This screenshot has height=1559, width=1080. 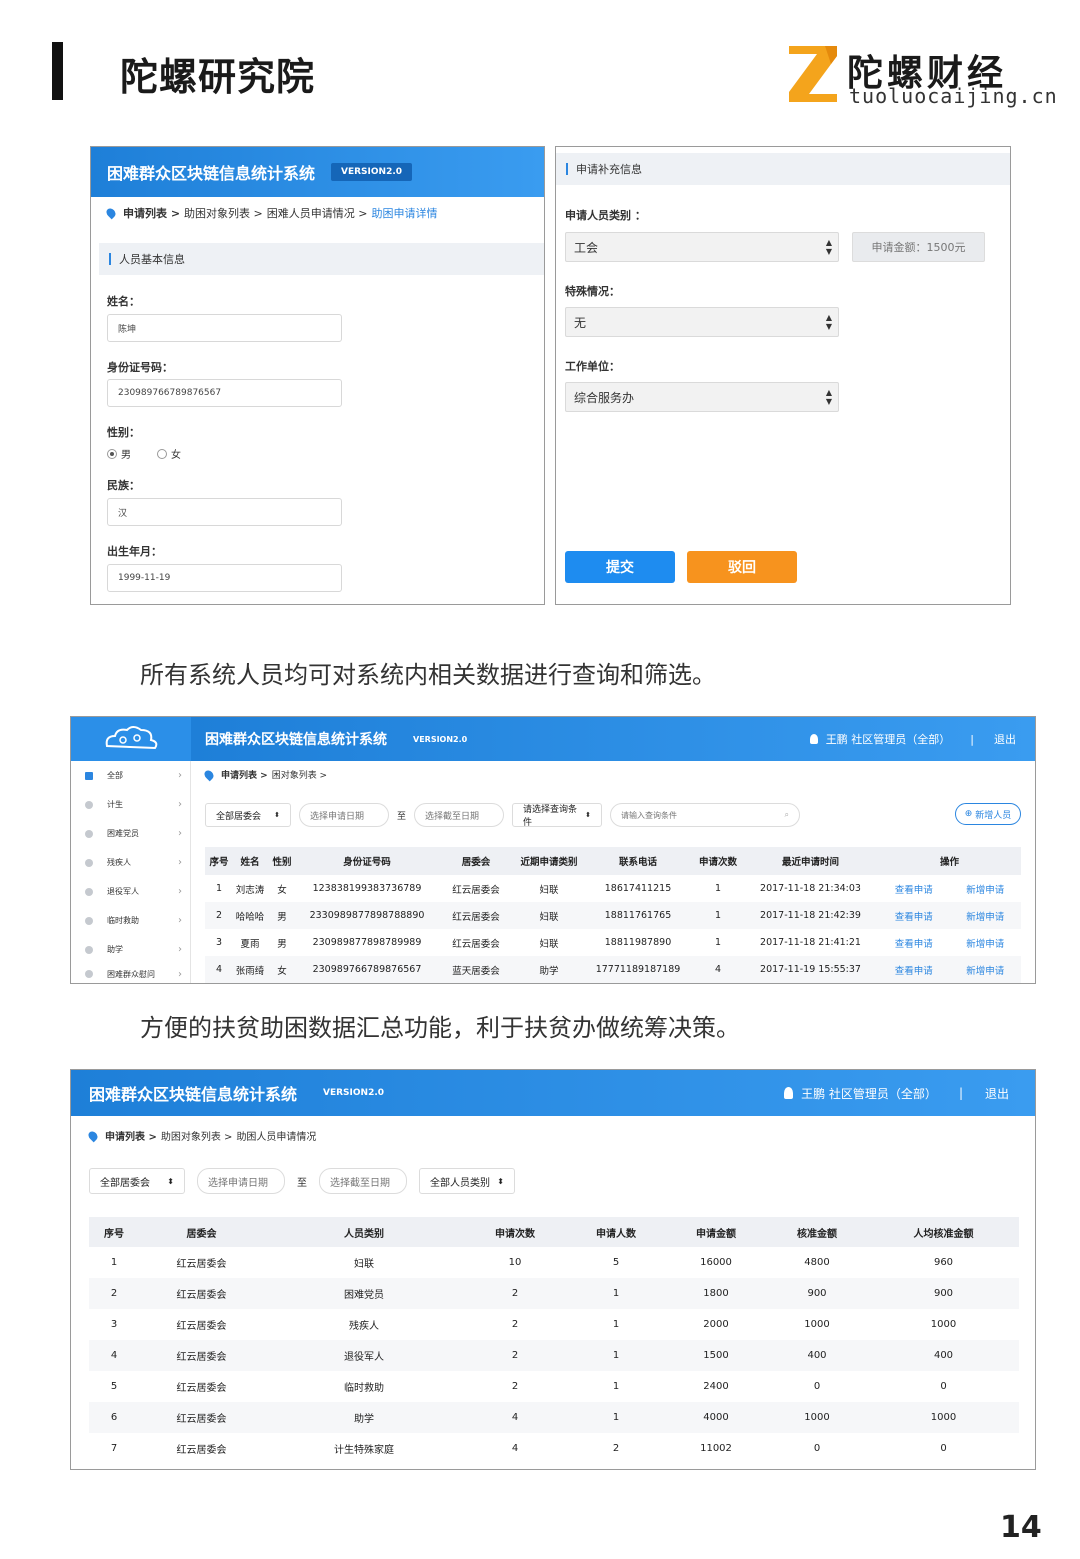 What do you see at coordinates (949, 861) in the screenshot?
I see `col-header: 操作` at bounding box center [949, 861].